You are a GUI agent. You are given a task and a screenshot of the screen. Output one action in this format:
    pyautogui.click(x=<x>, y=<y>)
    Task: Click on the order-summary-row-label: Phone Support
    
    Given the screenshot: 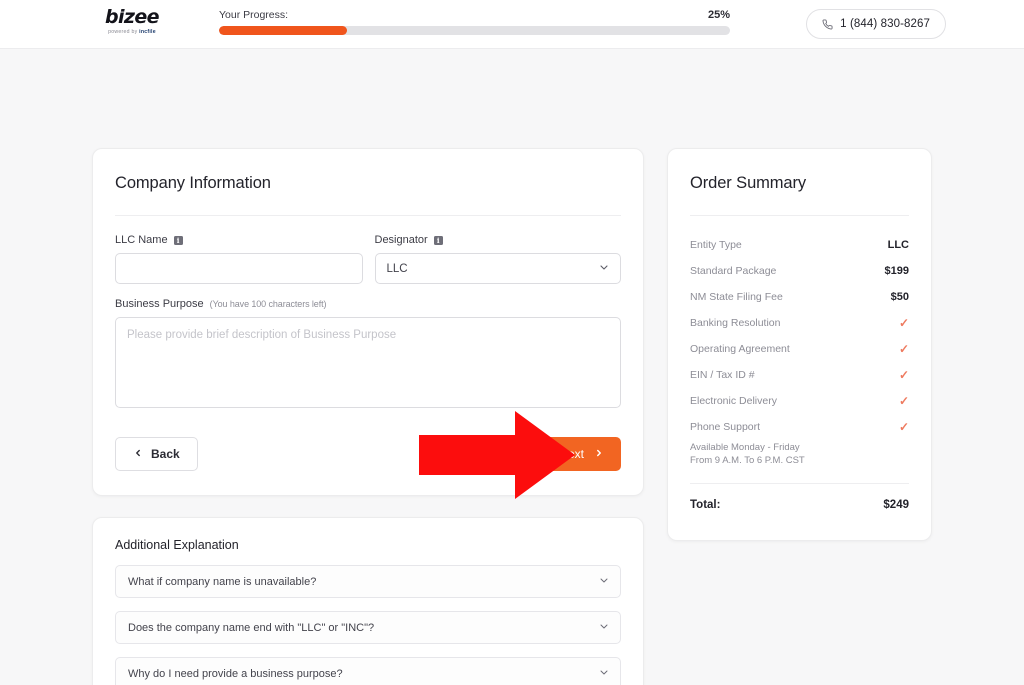 What is the action you would take?
    pyautogui.click(x=725, y=427)
    